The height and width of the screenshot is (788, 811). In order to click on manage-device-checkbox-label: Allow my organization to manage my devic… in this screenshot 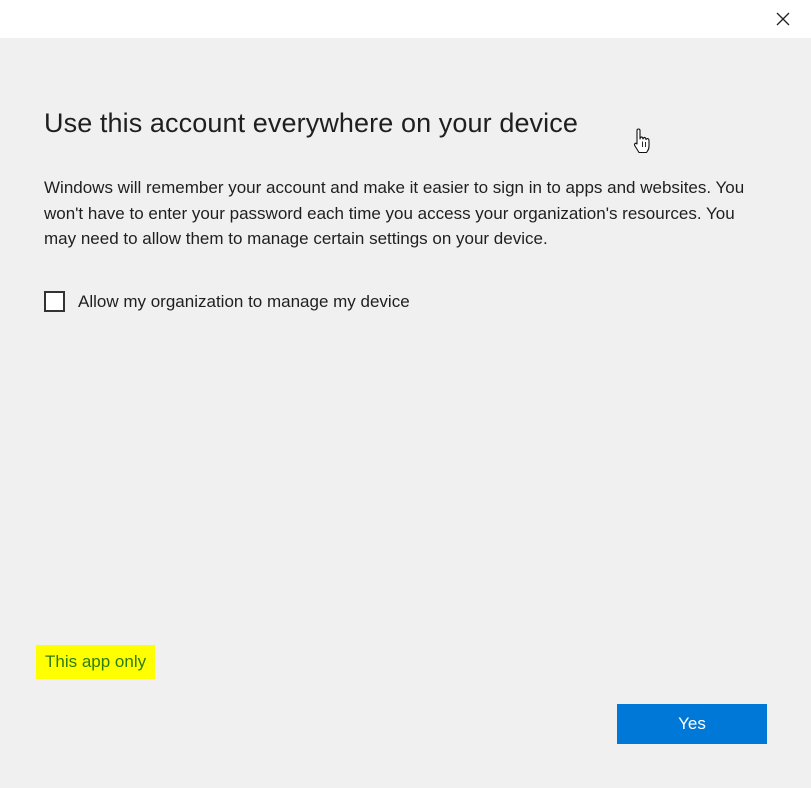, I will do `click(244, 302)`.